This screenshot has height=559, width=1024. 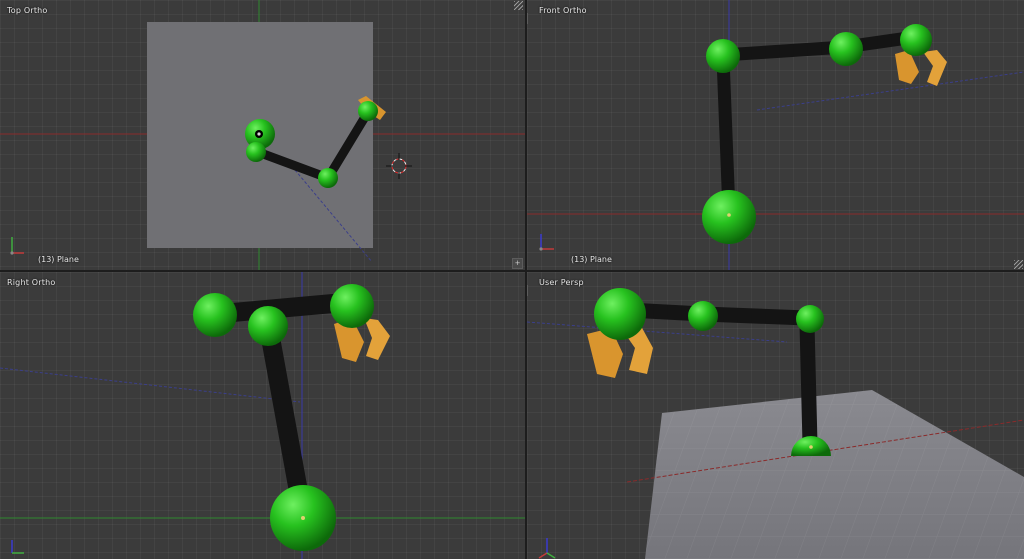 What do you see at coordinates (27, 10) in the screenshot?
I see `viewport-title: Top Ortho` at bounding box center [27, 10].